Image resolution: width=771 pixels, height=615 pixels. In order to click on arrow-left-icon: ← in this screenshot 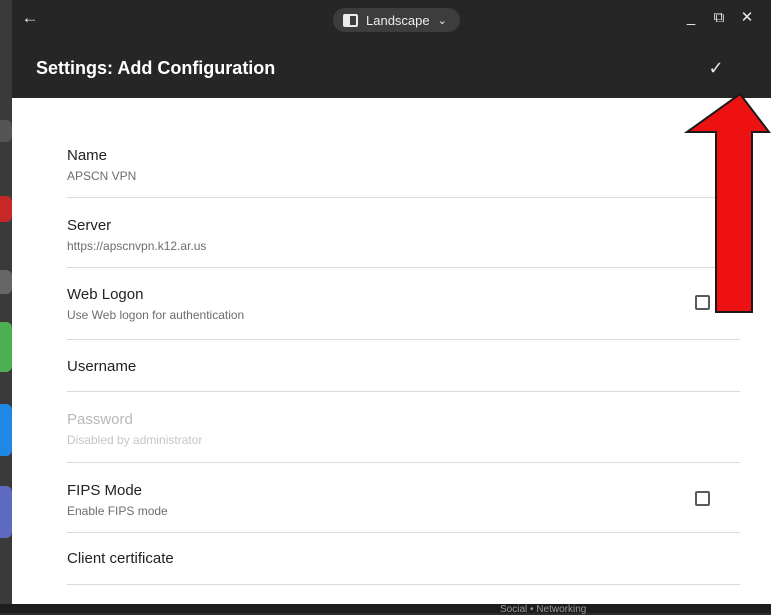, I will do `click(30, 18)`.